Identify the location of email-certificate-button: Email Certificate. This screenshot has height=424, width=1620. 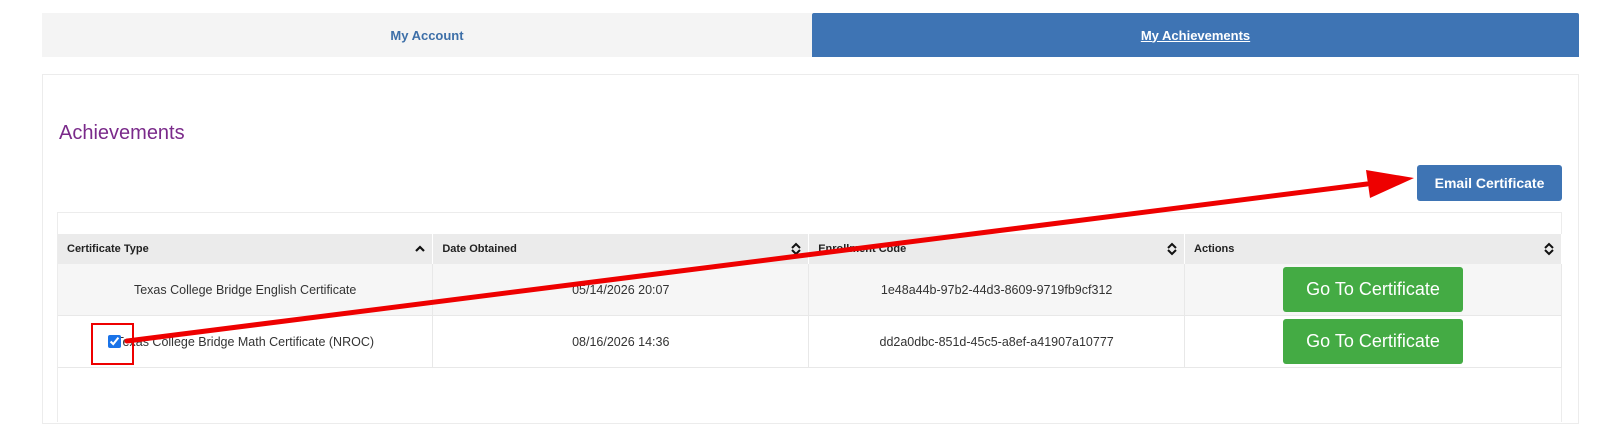
(1489, 183).